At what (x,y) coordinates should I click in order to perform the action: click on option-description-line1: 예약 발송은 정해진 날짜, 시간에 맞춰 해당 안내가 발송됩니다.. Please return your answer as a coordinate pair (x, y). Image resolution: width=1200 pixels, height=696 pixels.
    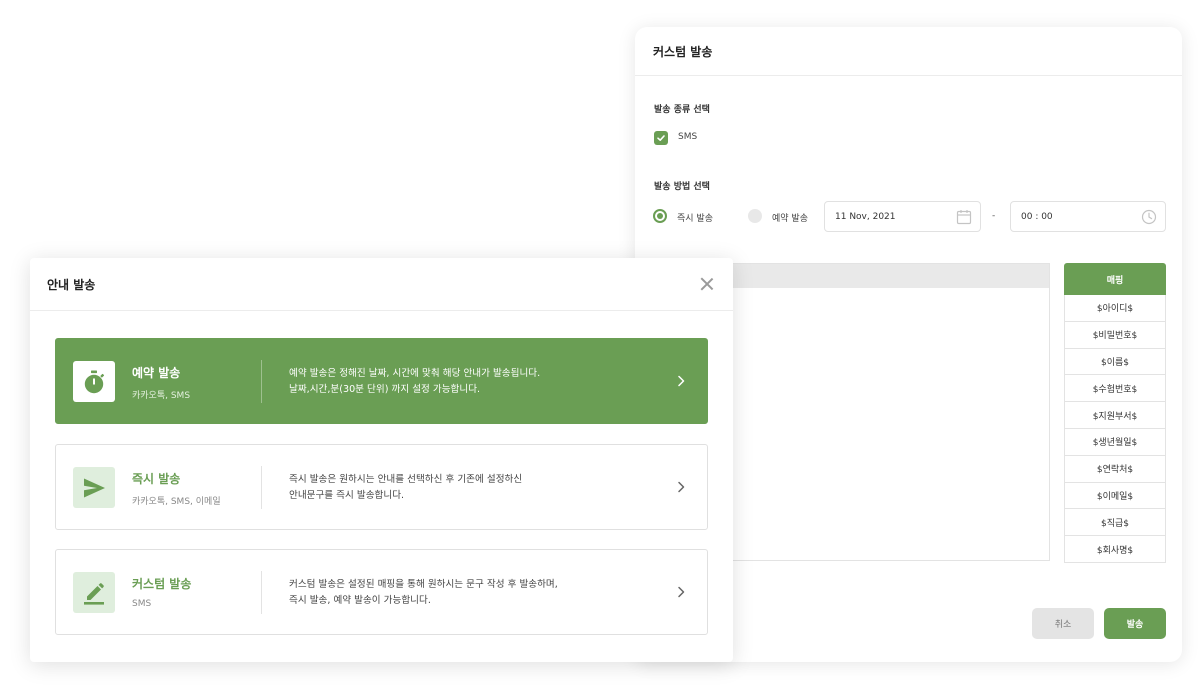
    Looking at the image, I should click on (415, 373).